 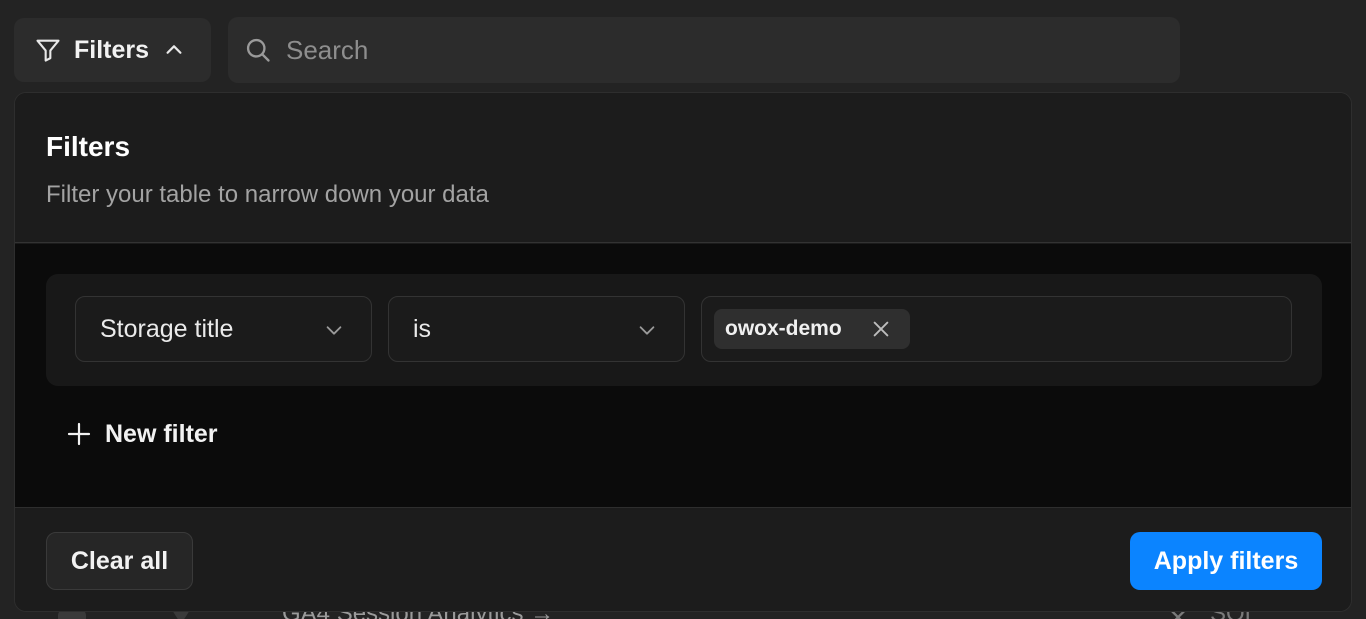 I want to click on close-icon, so click(x=881, y=329).